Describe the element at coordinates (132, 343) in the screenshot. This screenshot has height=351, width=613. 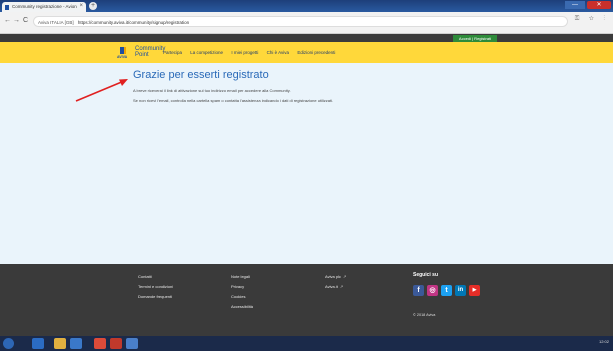
I see `app3-icon` at that location.